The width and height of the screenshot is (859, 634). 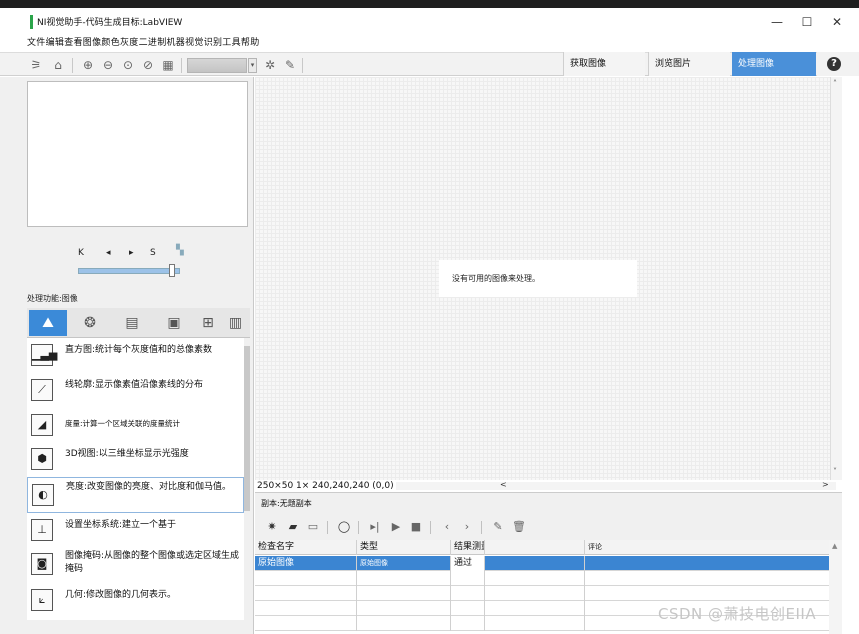 What do you see at coordinates (135, 426) in the screenshot?
I see `list-item: ◢ 度量:计算一个区域关联的度量统计` at bounding box center [135, 426].